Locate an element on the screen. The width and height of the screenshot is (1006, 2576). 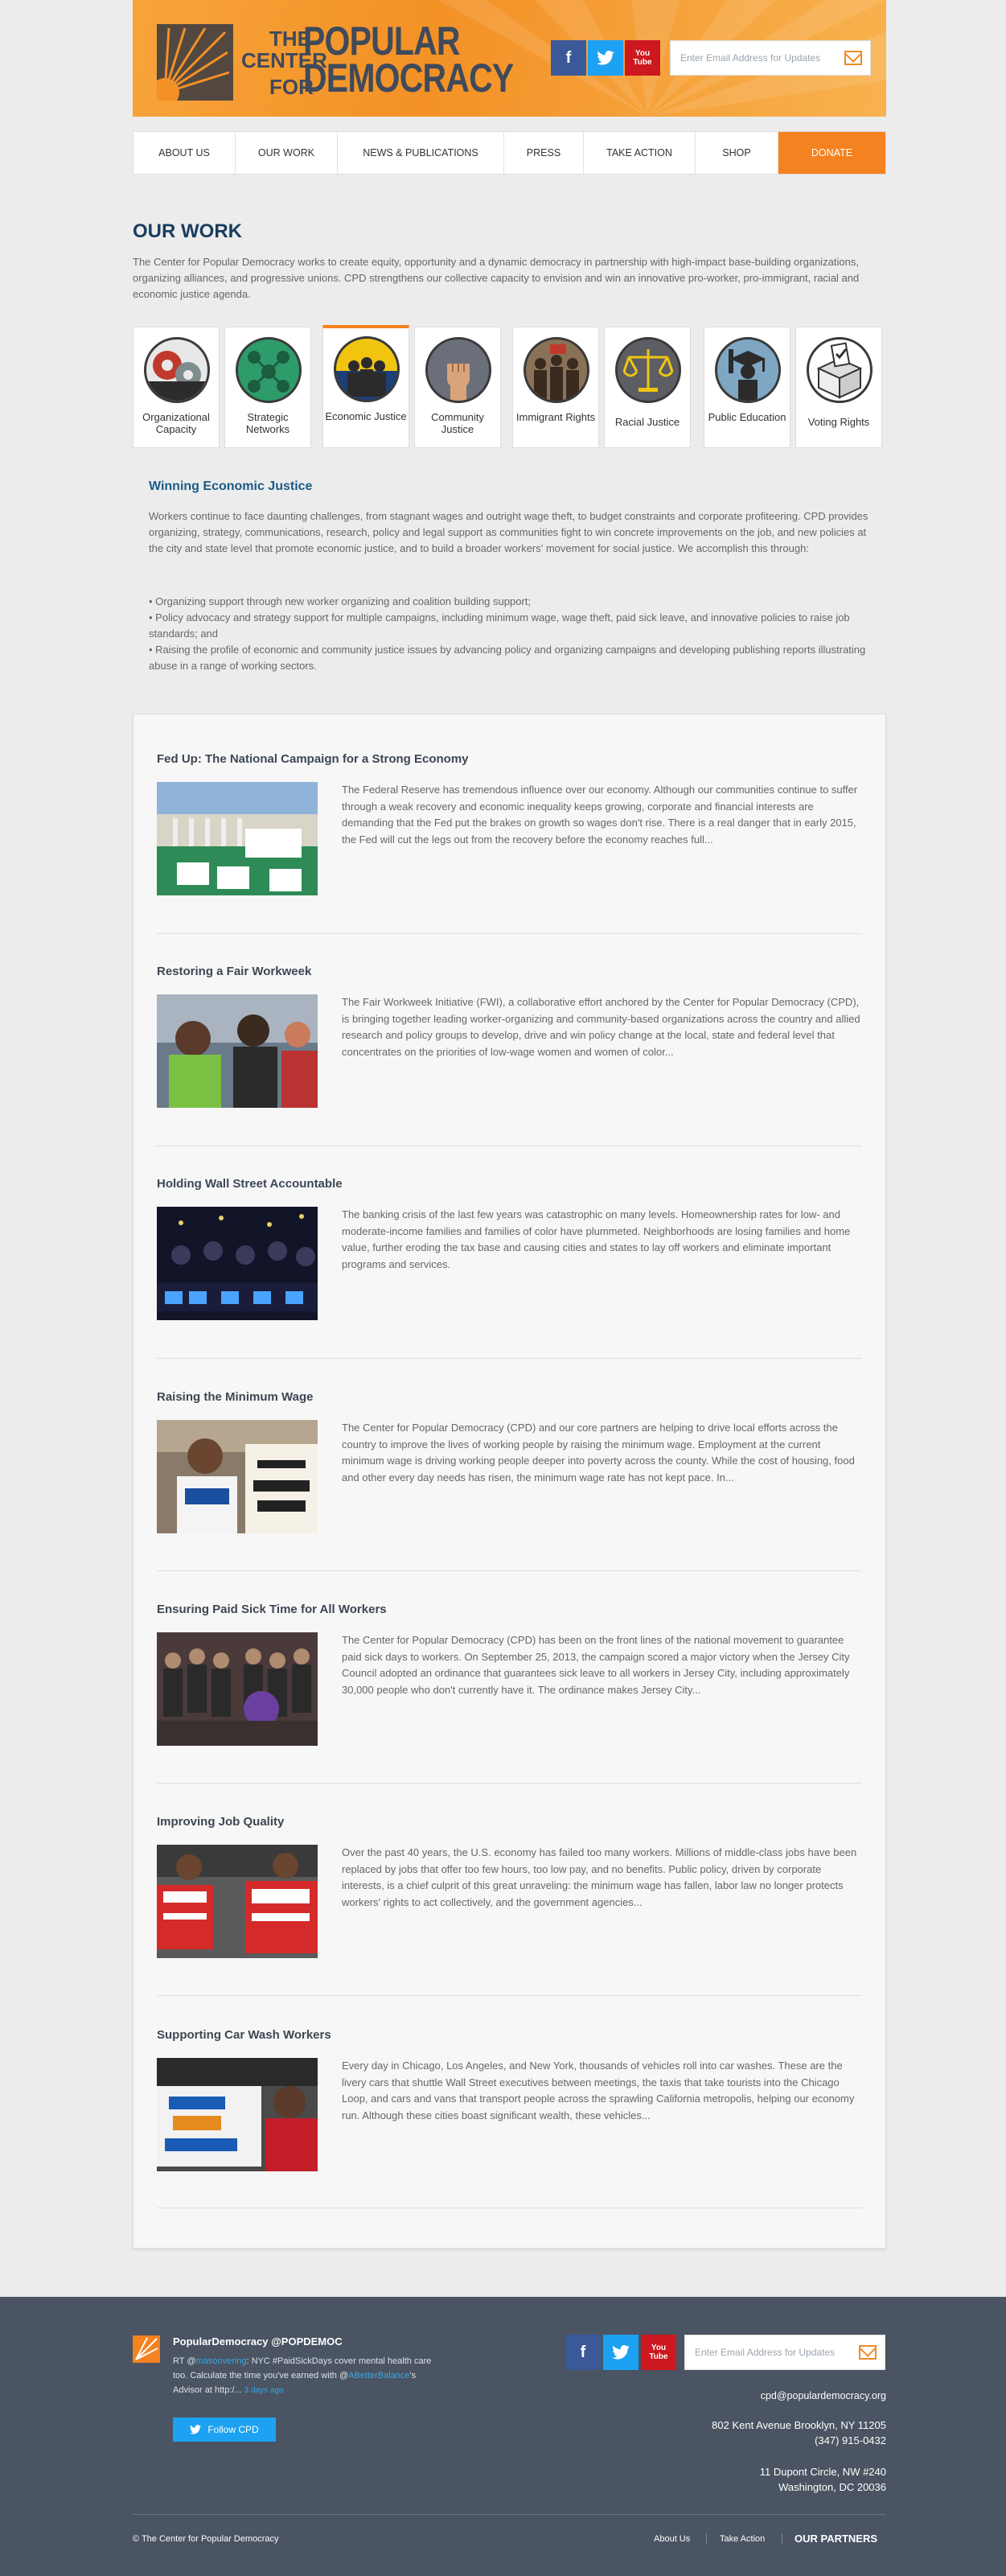
scales-icon is located at coordinates (648, 370).